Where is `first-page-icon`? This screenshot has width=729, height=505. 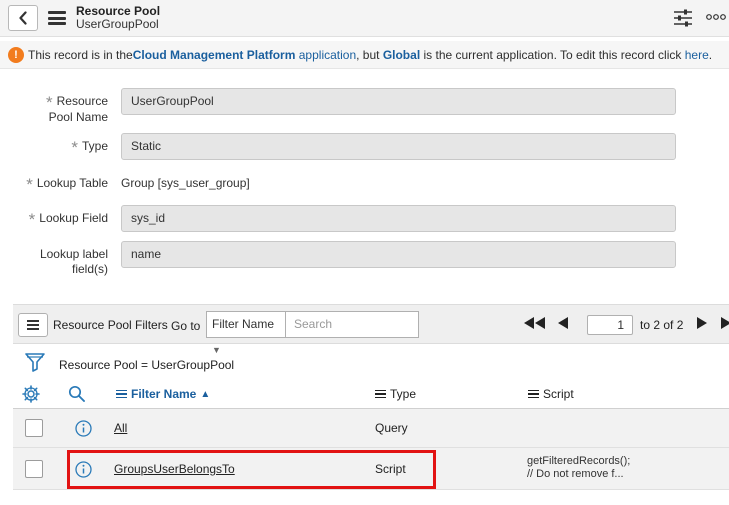 first-page-icon is located at coordinates (535, 323).